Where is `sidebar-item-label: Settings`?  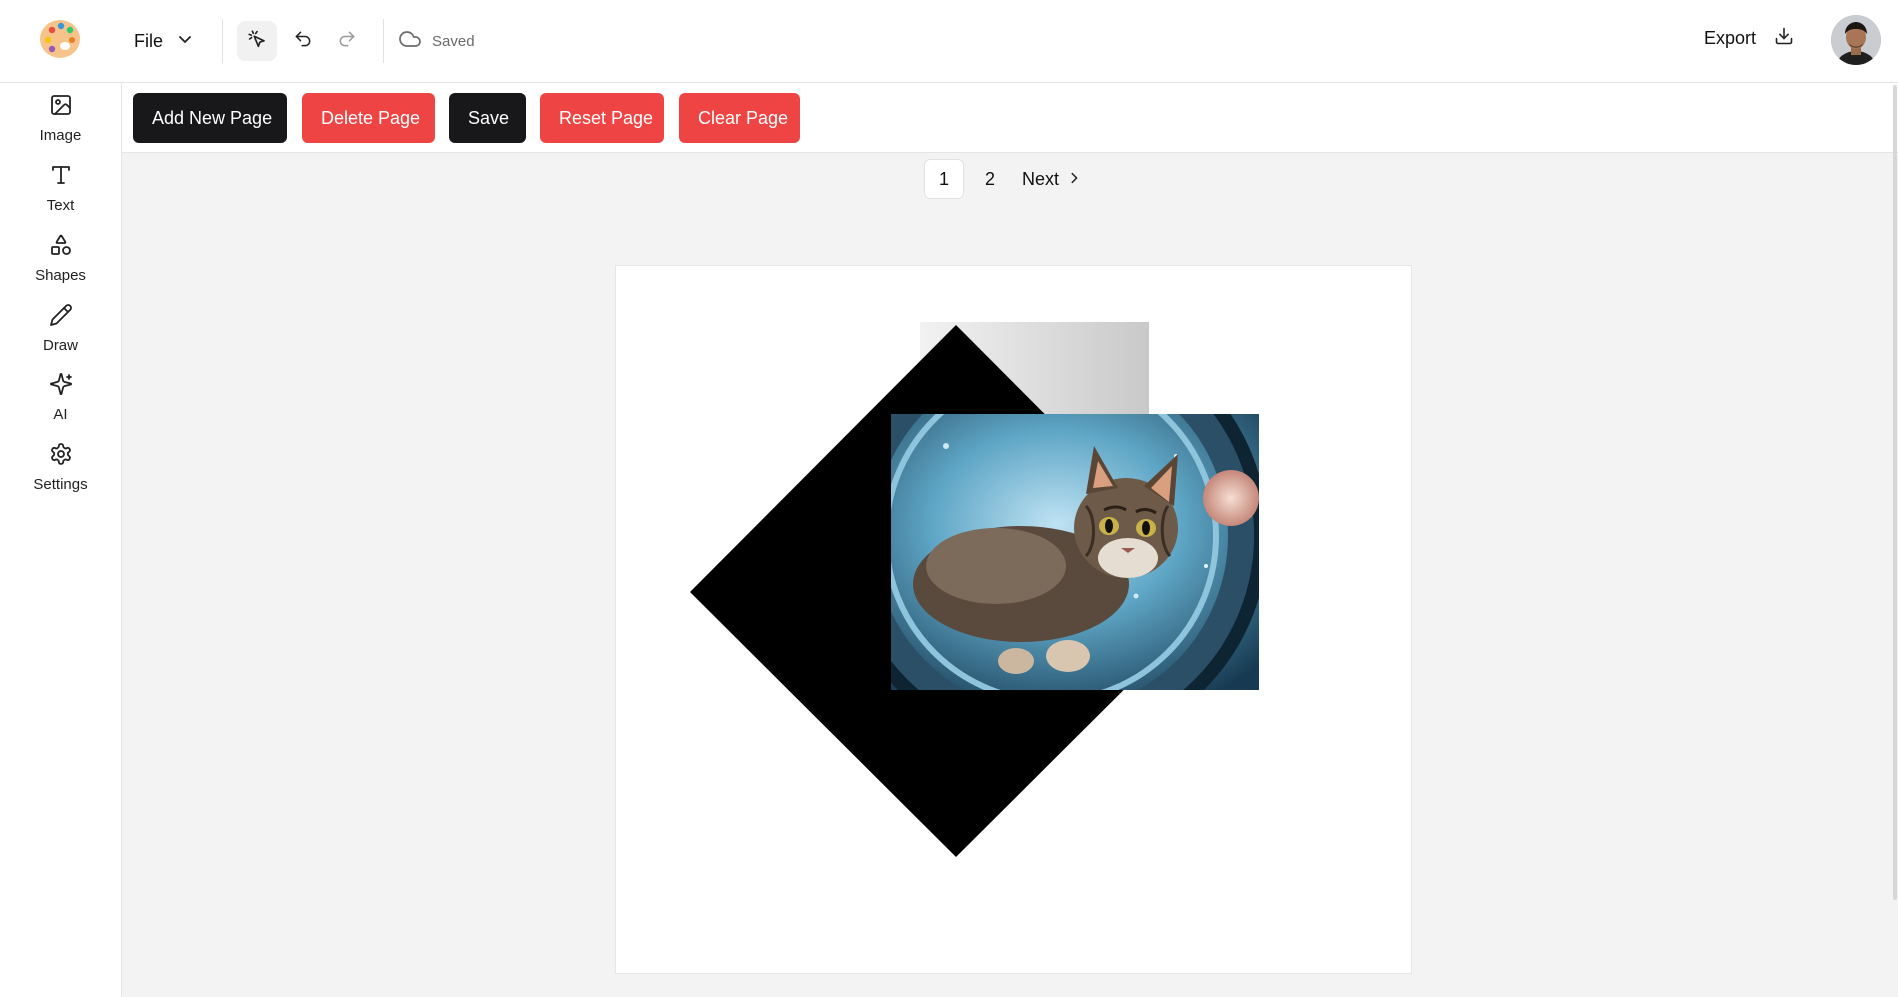
sidebar-item-label: Settings is located at coordinates (60, 484).